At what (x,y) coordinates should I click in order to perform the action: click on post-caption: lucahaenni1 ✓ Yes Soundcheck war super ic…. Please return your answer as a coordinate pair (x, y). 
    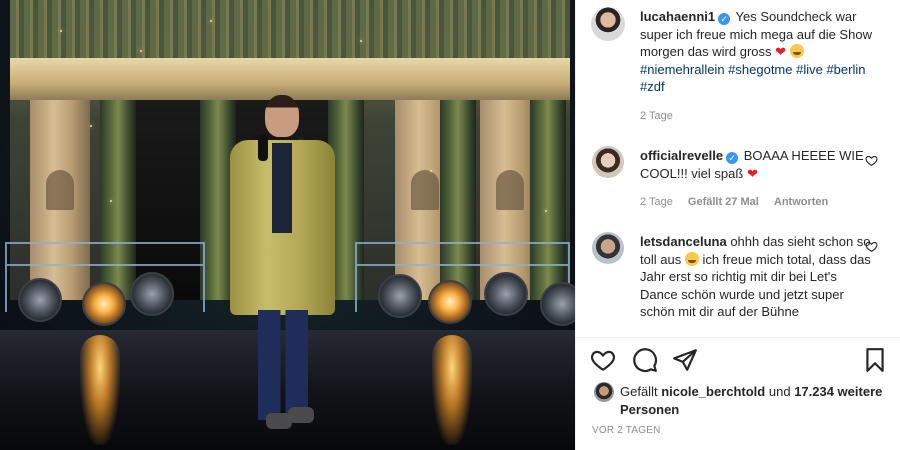
    Looking at the image, I should click on (759, 52).